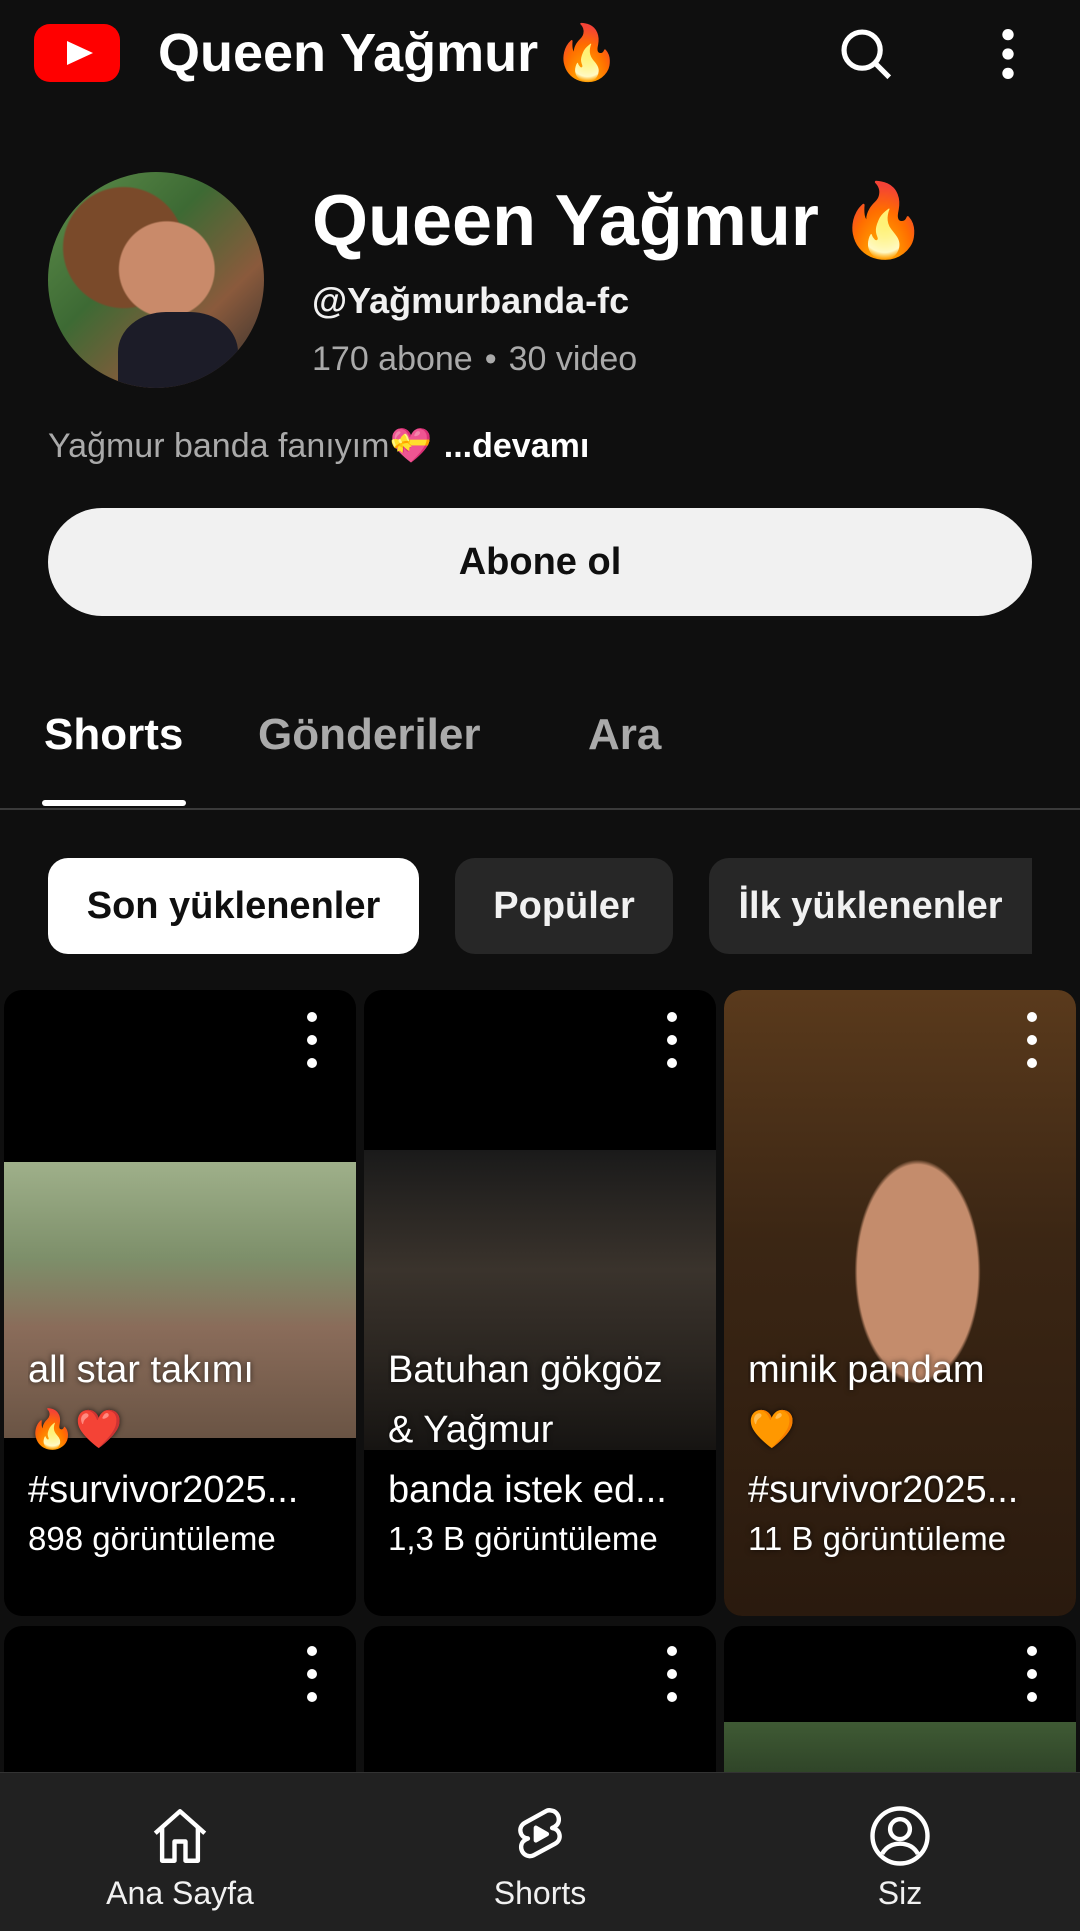 The width and height of the screenshot is (1080, 1931). Describe the element at coordinates (152, 1538) in the screenshot. I see `short-views: 898 görüntüleme` at that location.